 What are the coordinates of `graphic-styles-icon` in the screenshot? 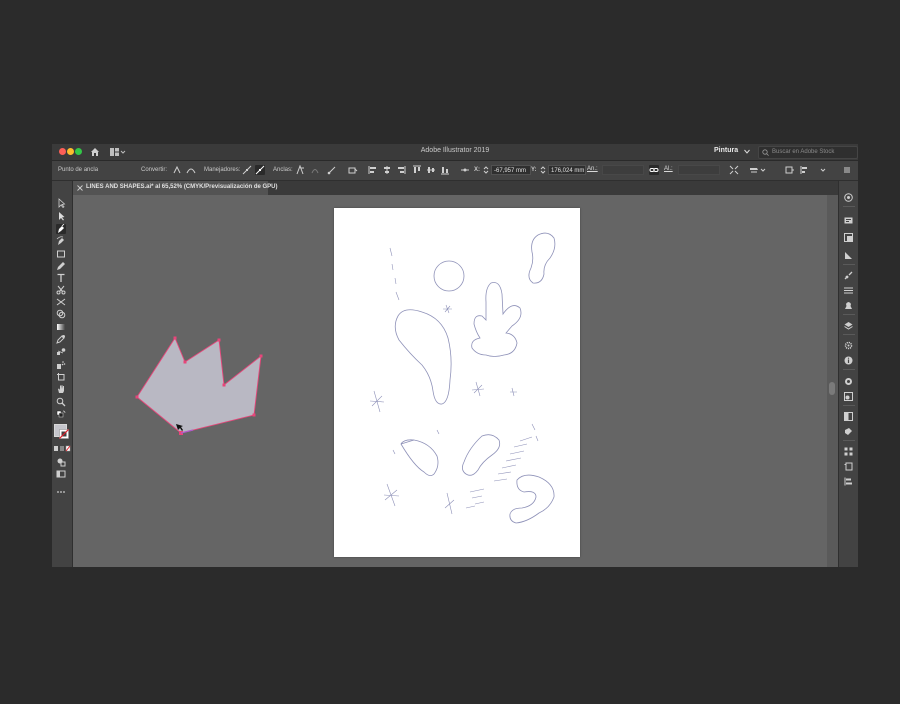 It's located at (848, 396).